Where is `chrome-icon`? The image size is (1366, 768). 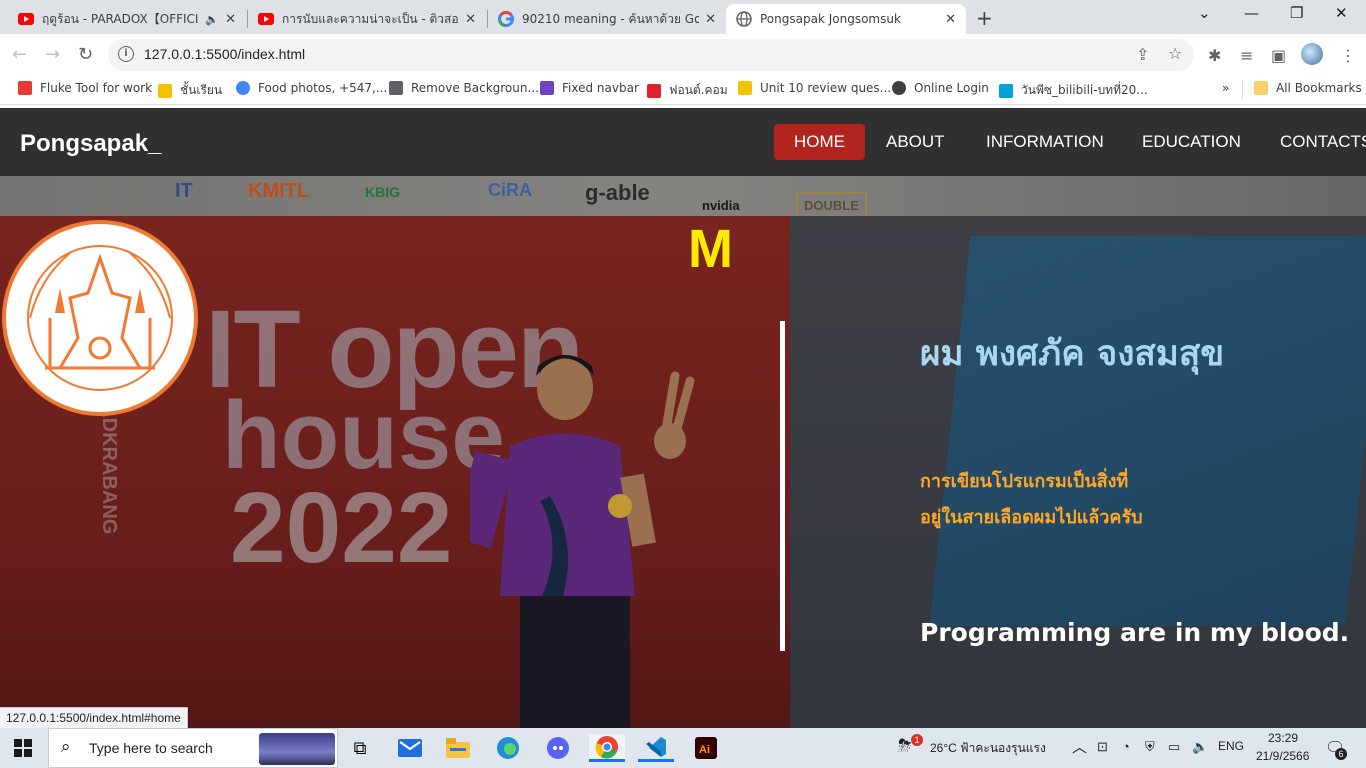
chrome-icon is located at coordinates (607, 748).